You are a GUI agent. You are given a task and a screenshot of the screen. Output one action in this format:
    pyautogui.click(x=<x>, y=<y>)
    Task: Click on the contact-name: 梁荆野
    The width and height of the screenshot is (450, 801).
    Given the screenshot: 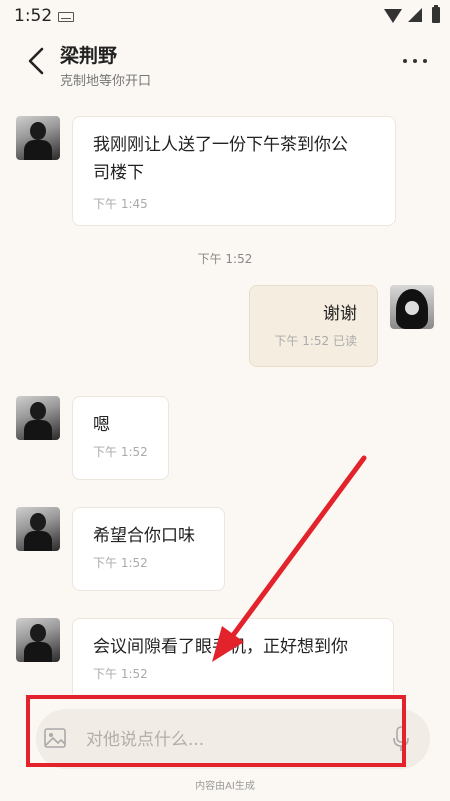 What is the action you would take?
    pyautogui.click(x=89, y=56)
    